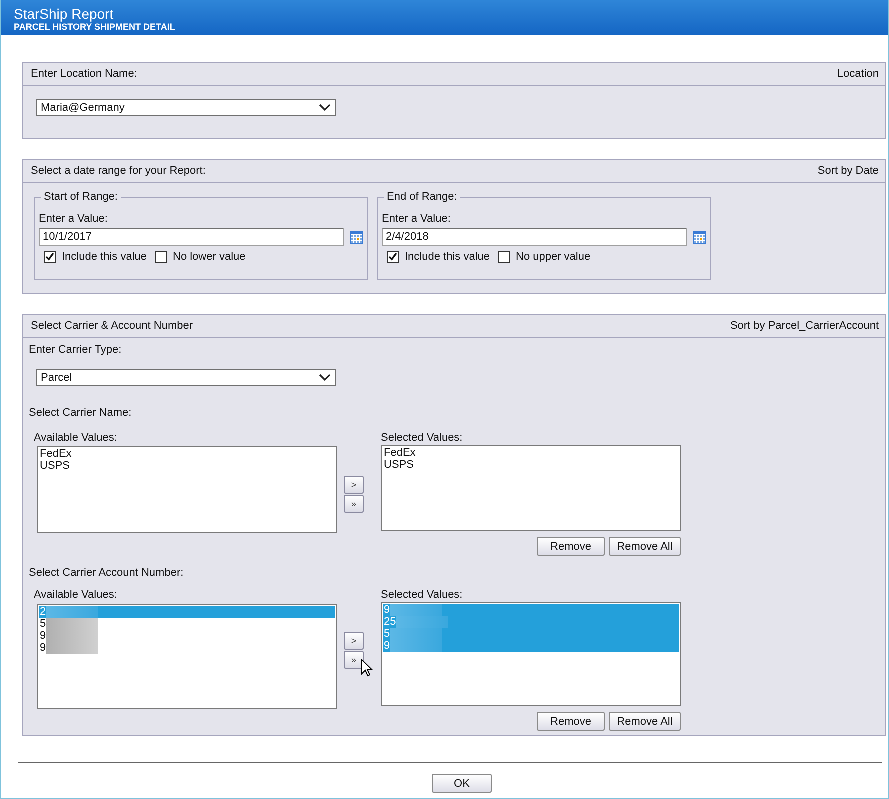  Describe the element at coordinates (81, 413) in the screenshot. I see `field-label: Select Carrier Name:` at that location.